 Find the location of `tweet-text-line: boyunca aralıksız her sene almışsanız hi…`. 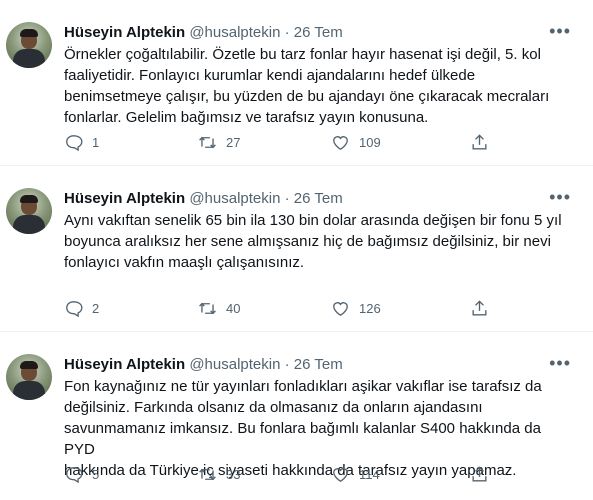

tweet-text-line: boyunca aralıksız her sene almışsanız hi… is located at coordinates (307, 241).